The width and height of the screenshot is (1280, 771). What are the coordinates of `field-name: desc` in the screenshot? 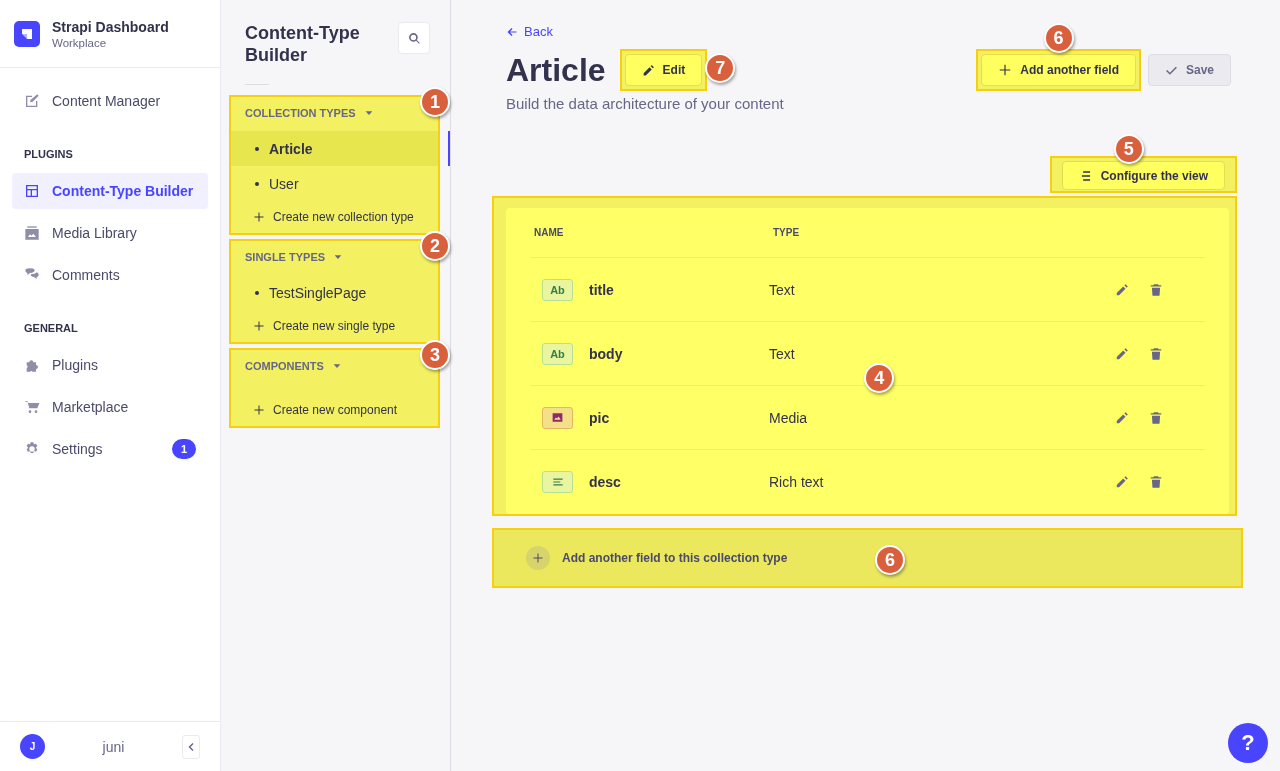 It's located at (605, 482).